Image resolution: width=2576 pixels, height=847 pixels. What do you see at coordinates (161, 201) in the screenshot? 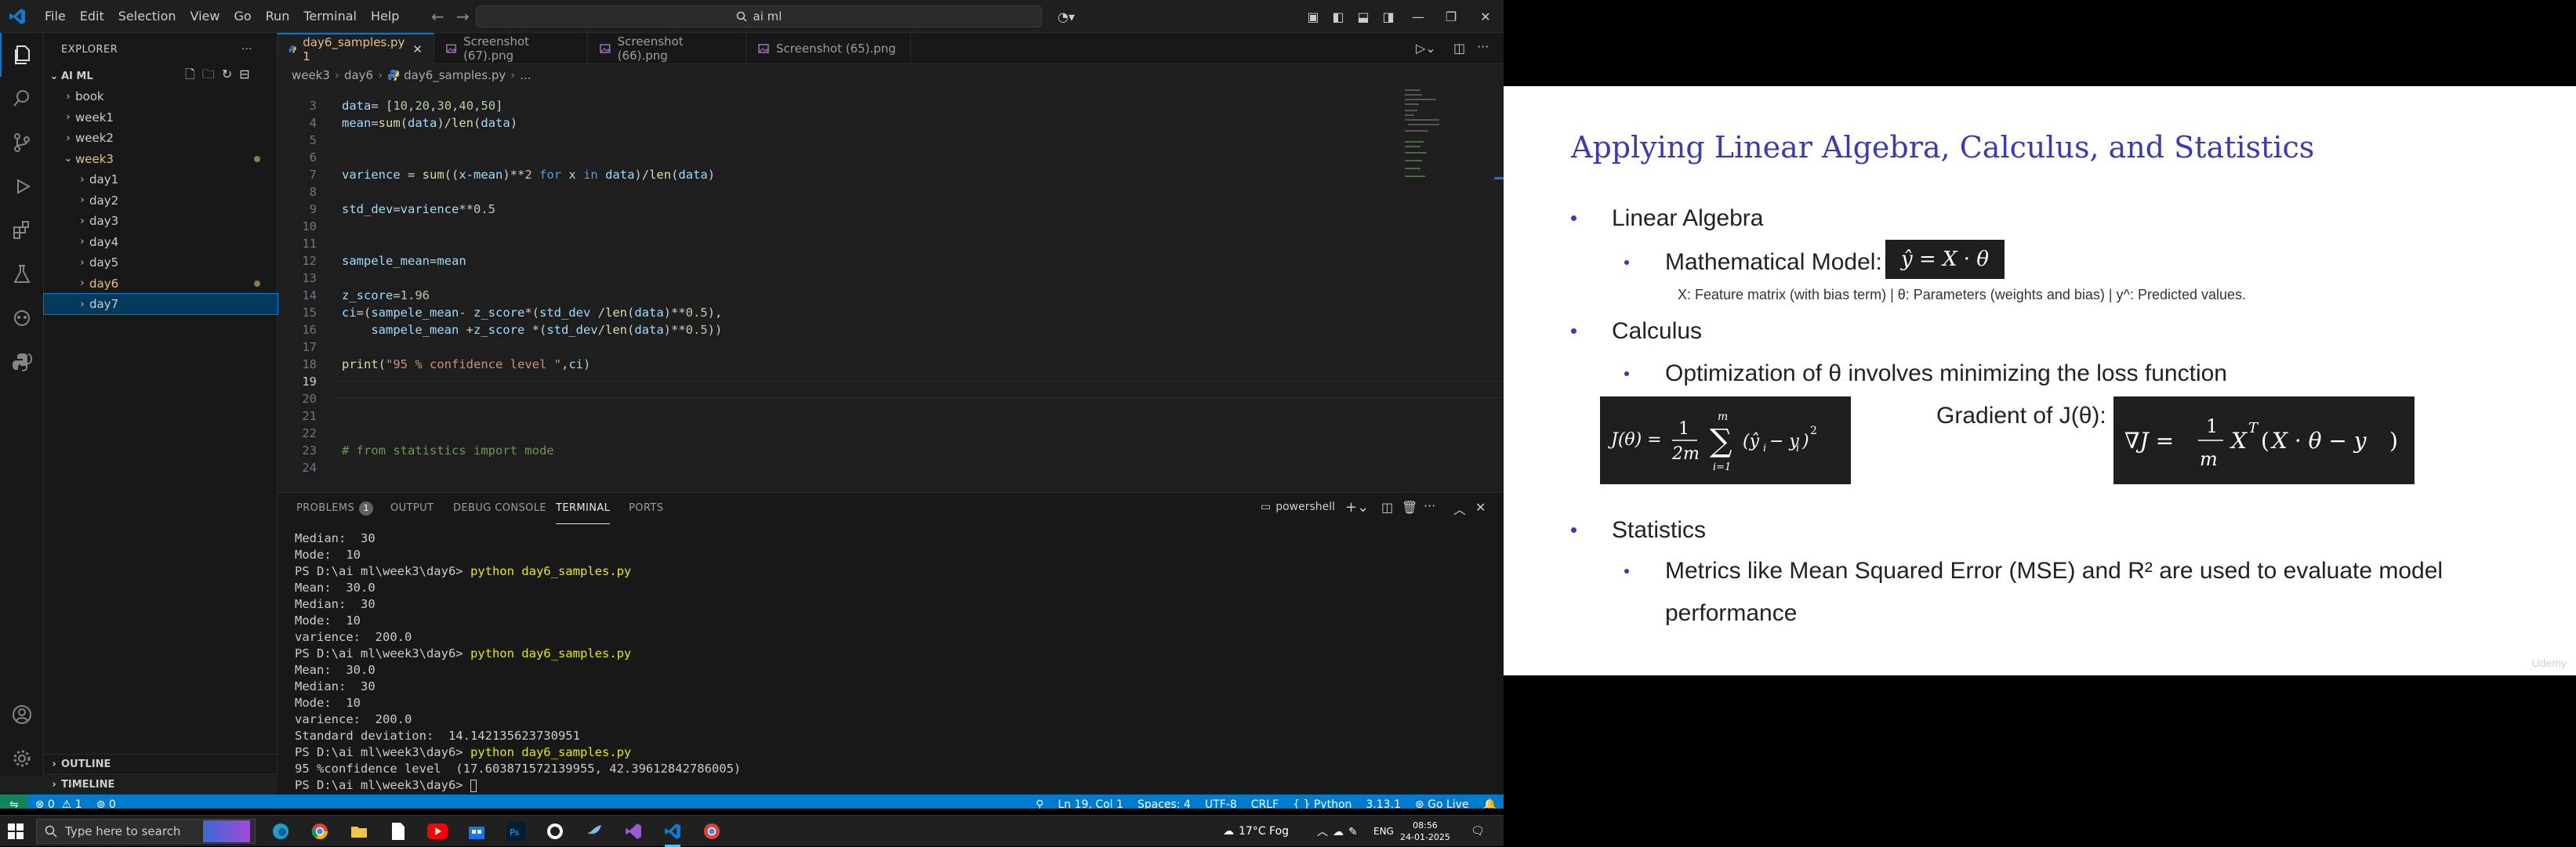
I see `tree-item-day2: › day2` at bounding box center [161, 201].